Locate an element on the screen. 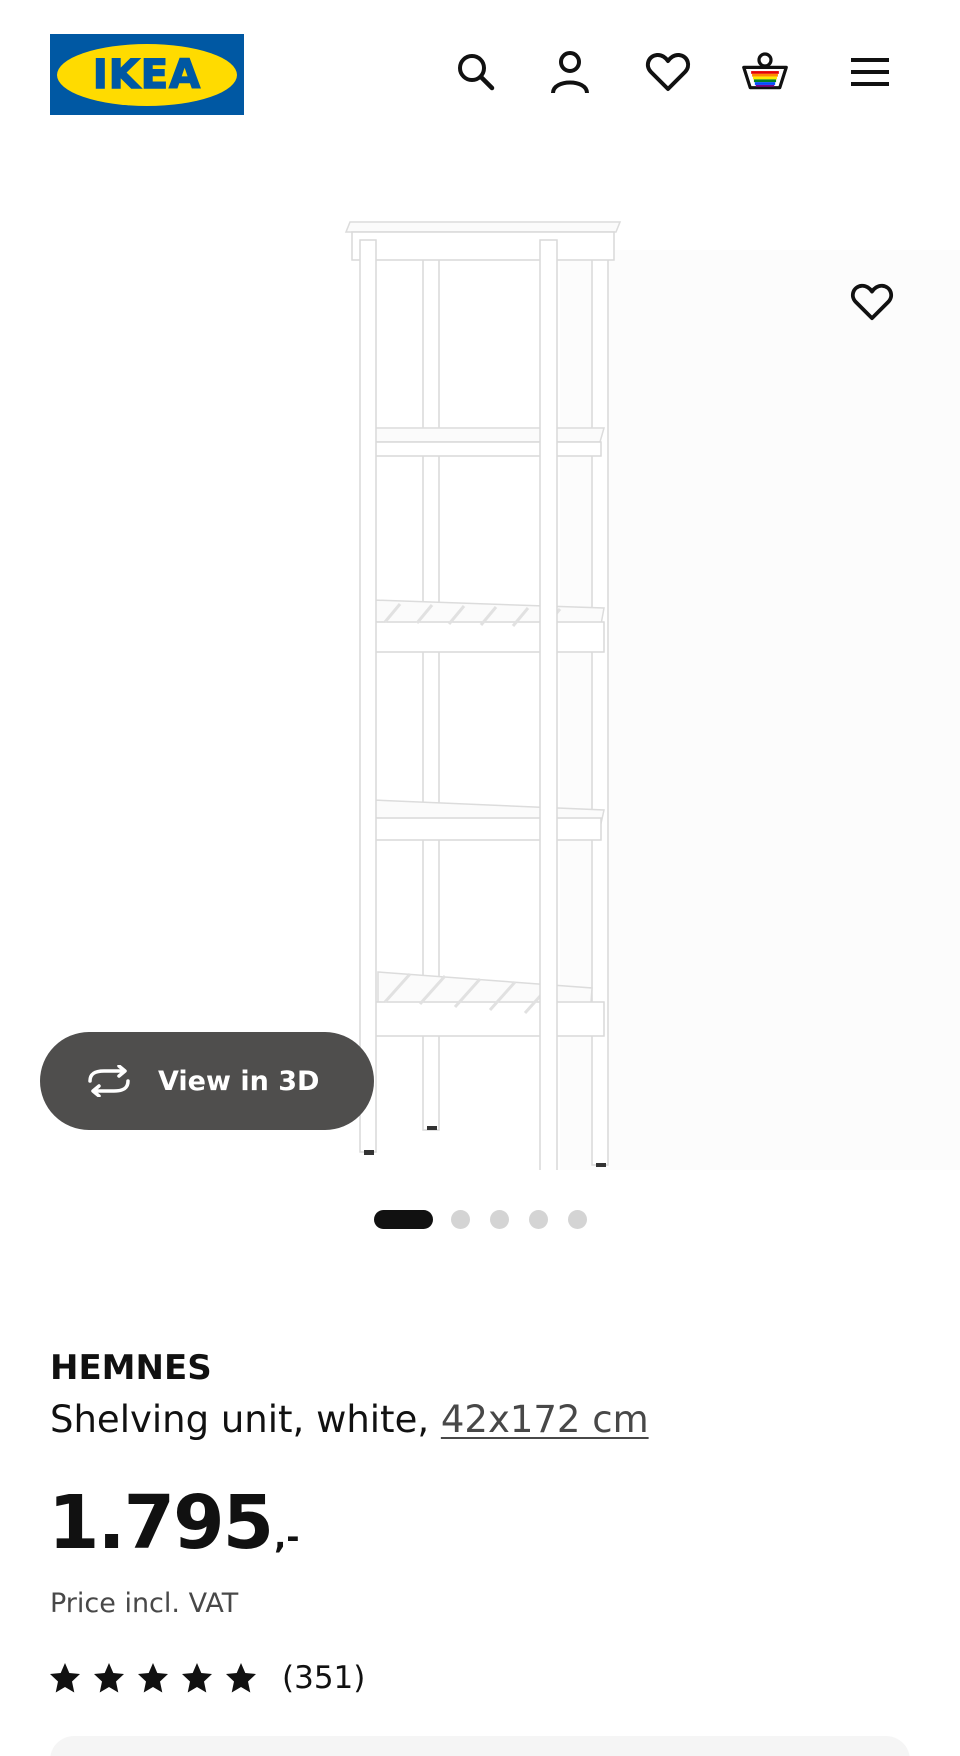 The image size is (960, 1756). basket-icon is located at coordinates (765, 71).